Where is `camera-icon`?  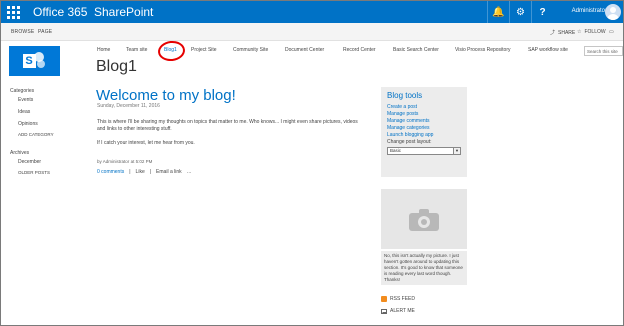
camera-icon is located at coordinates (424, 220).